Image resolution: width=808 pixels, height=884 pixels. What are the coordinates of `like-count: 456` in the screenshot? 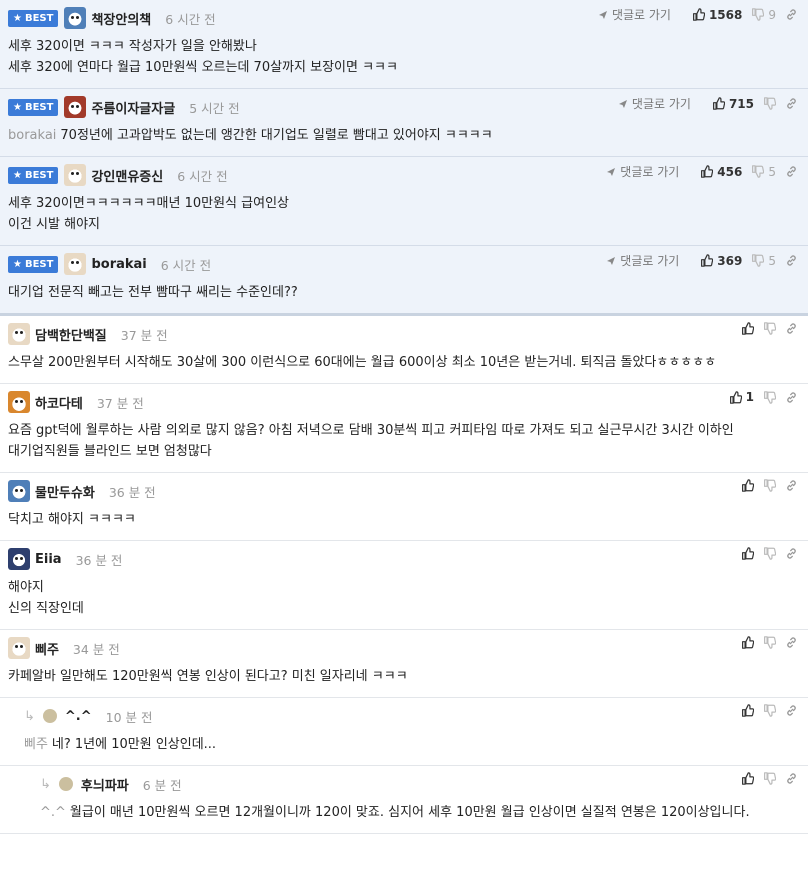 It's located at (730, 171).